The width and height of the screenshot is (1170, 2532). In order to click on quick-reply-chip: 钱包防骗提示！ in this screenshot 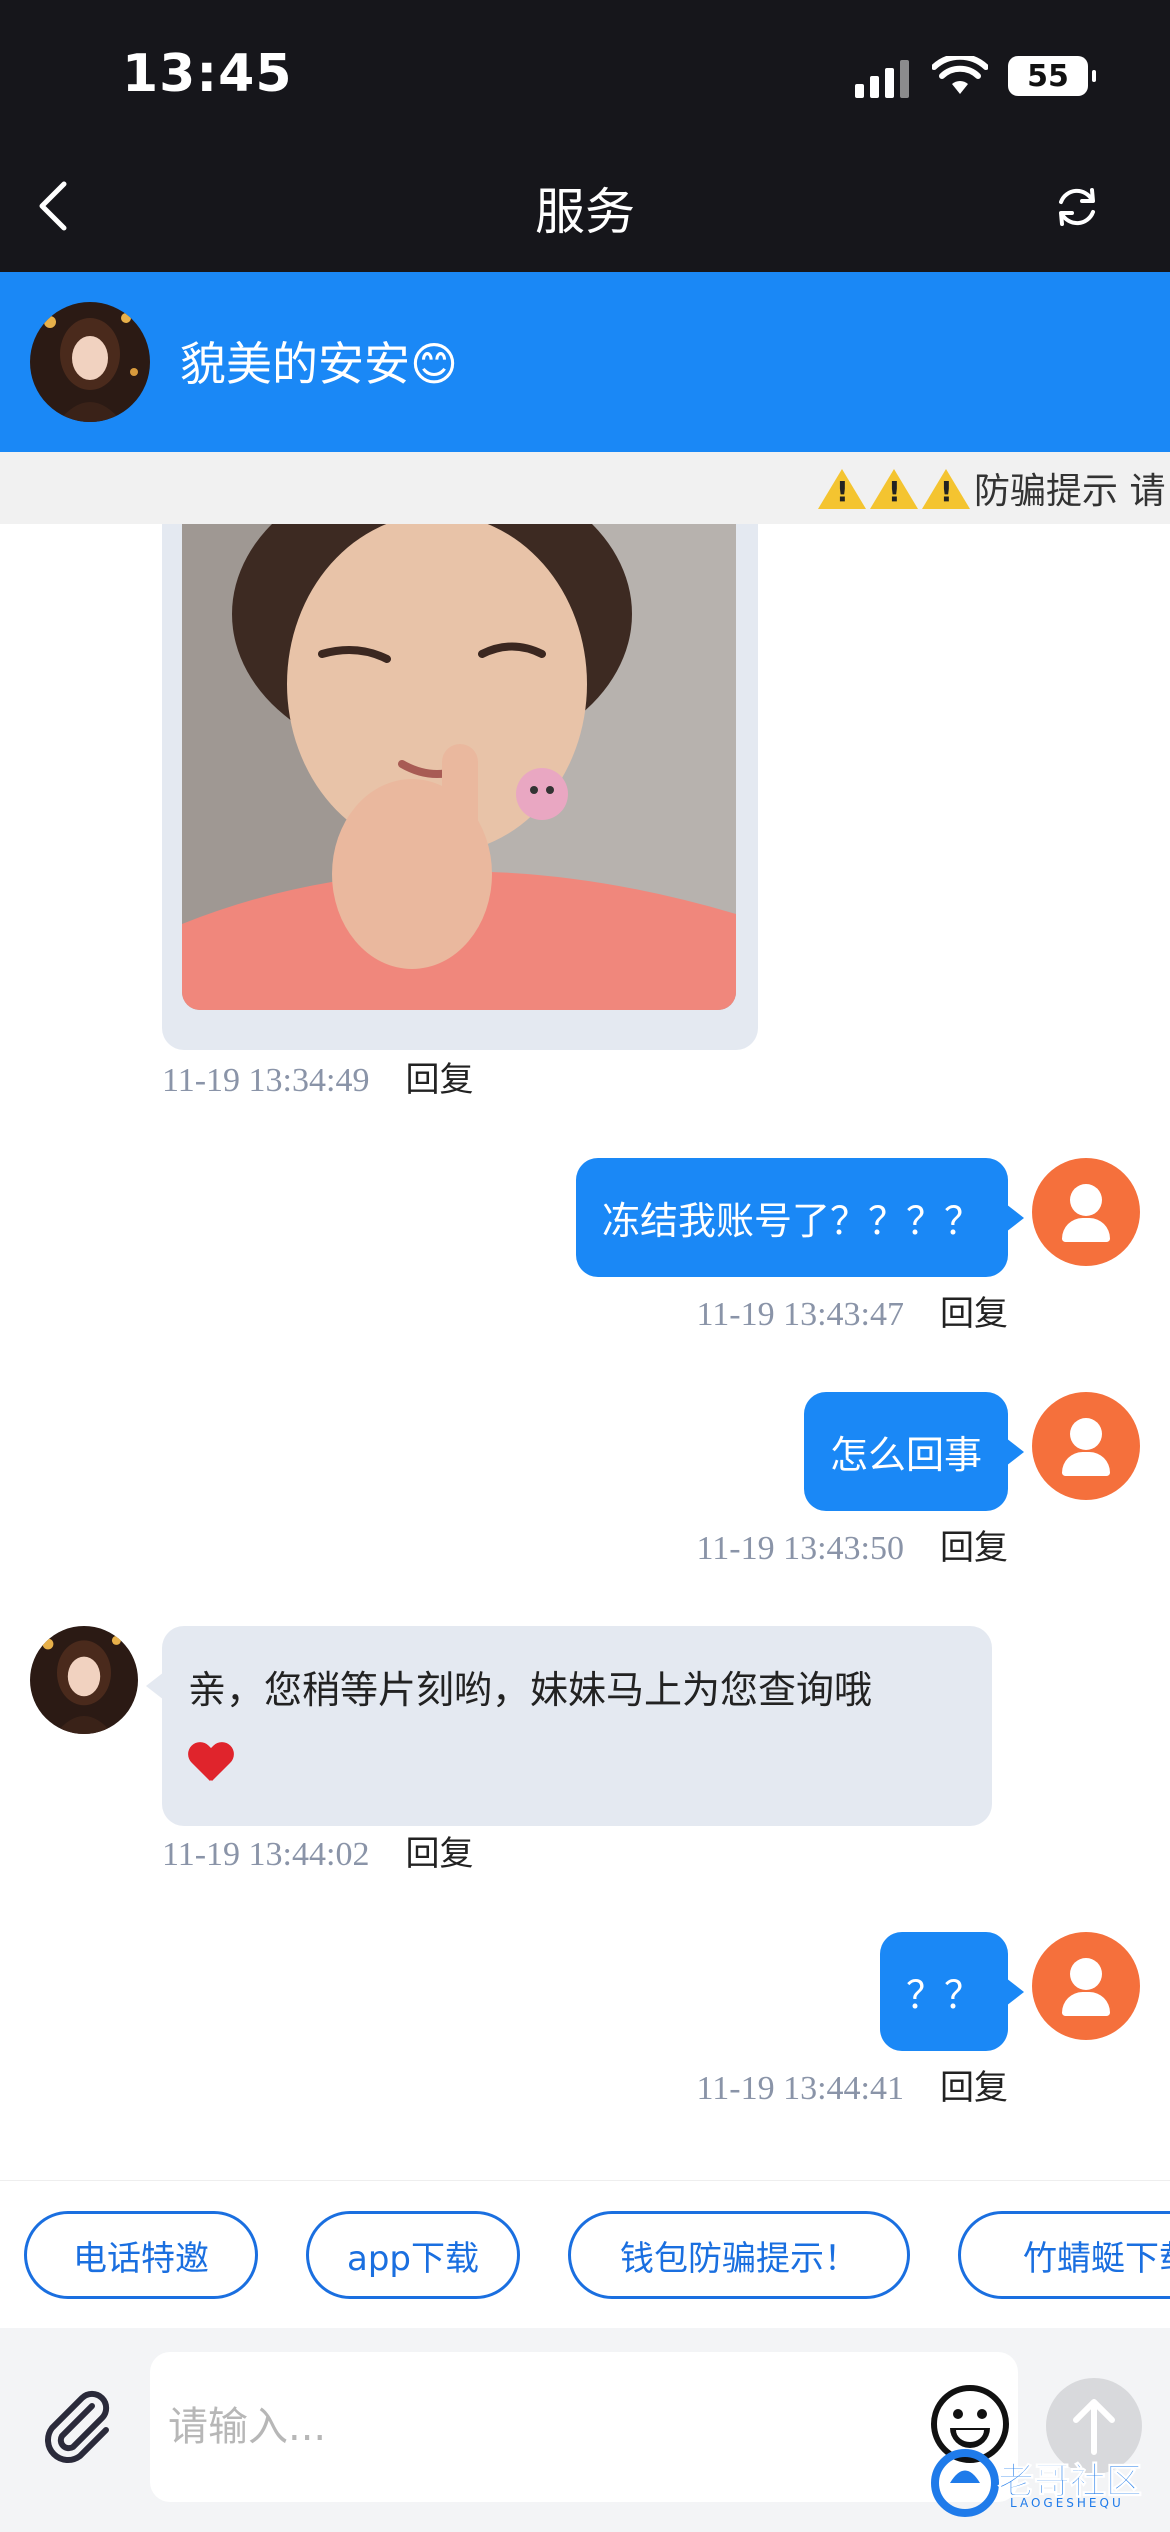, I will do `click(739, 2255)`.